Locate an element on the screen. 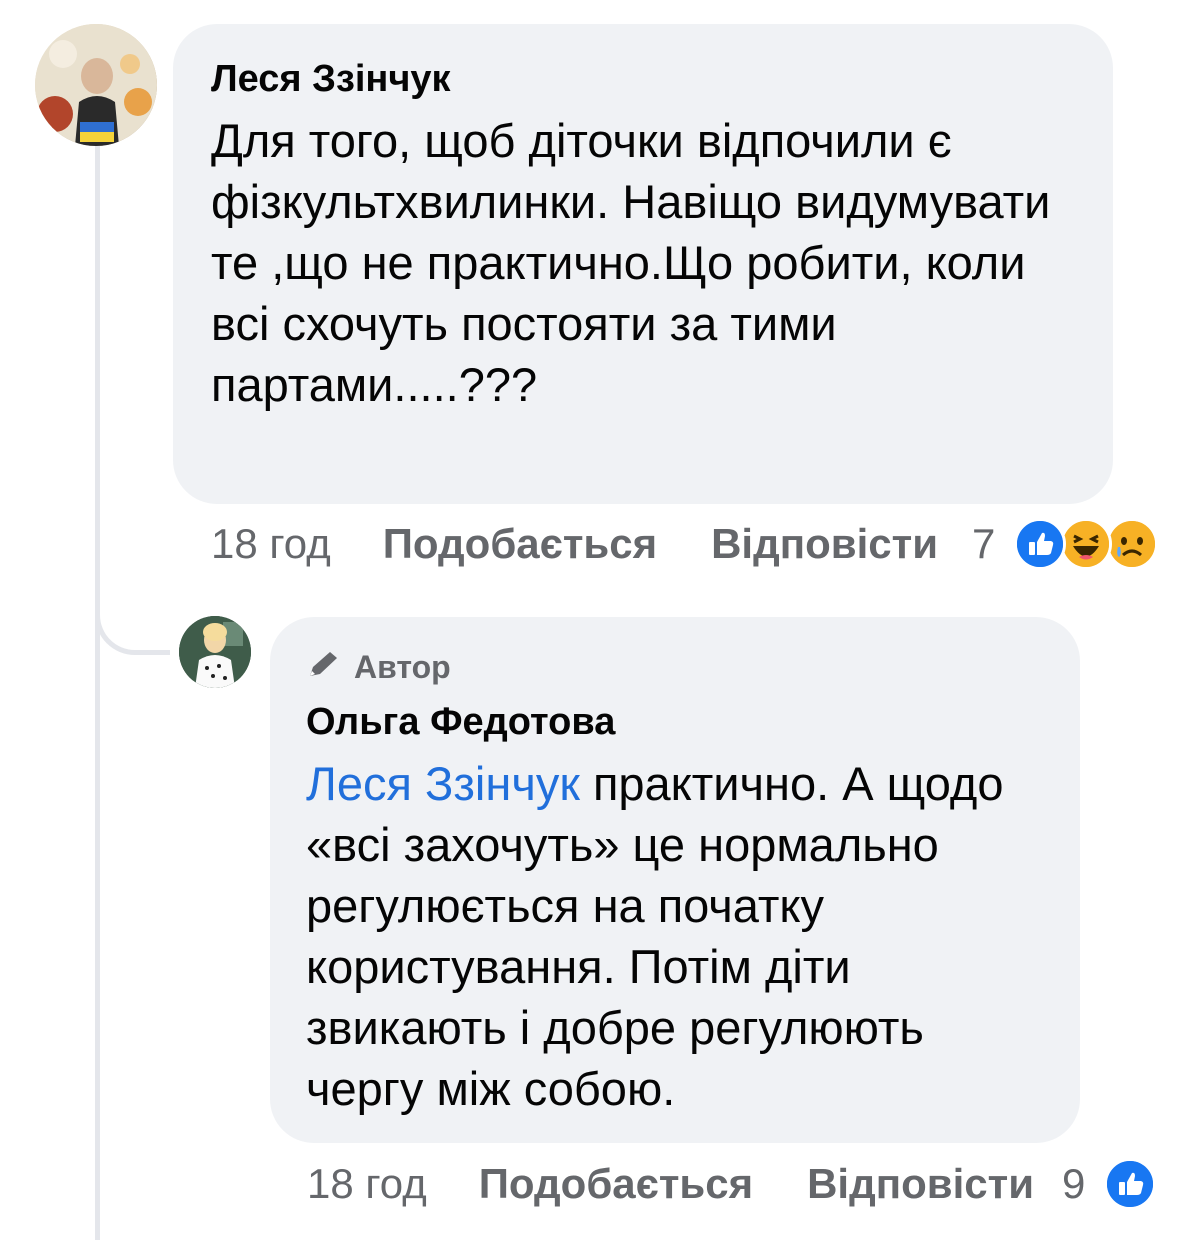 The width and height of the screenshot is (1179, 1240). comment-author: Ольга Федотова is located at coordinates (675, 722).